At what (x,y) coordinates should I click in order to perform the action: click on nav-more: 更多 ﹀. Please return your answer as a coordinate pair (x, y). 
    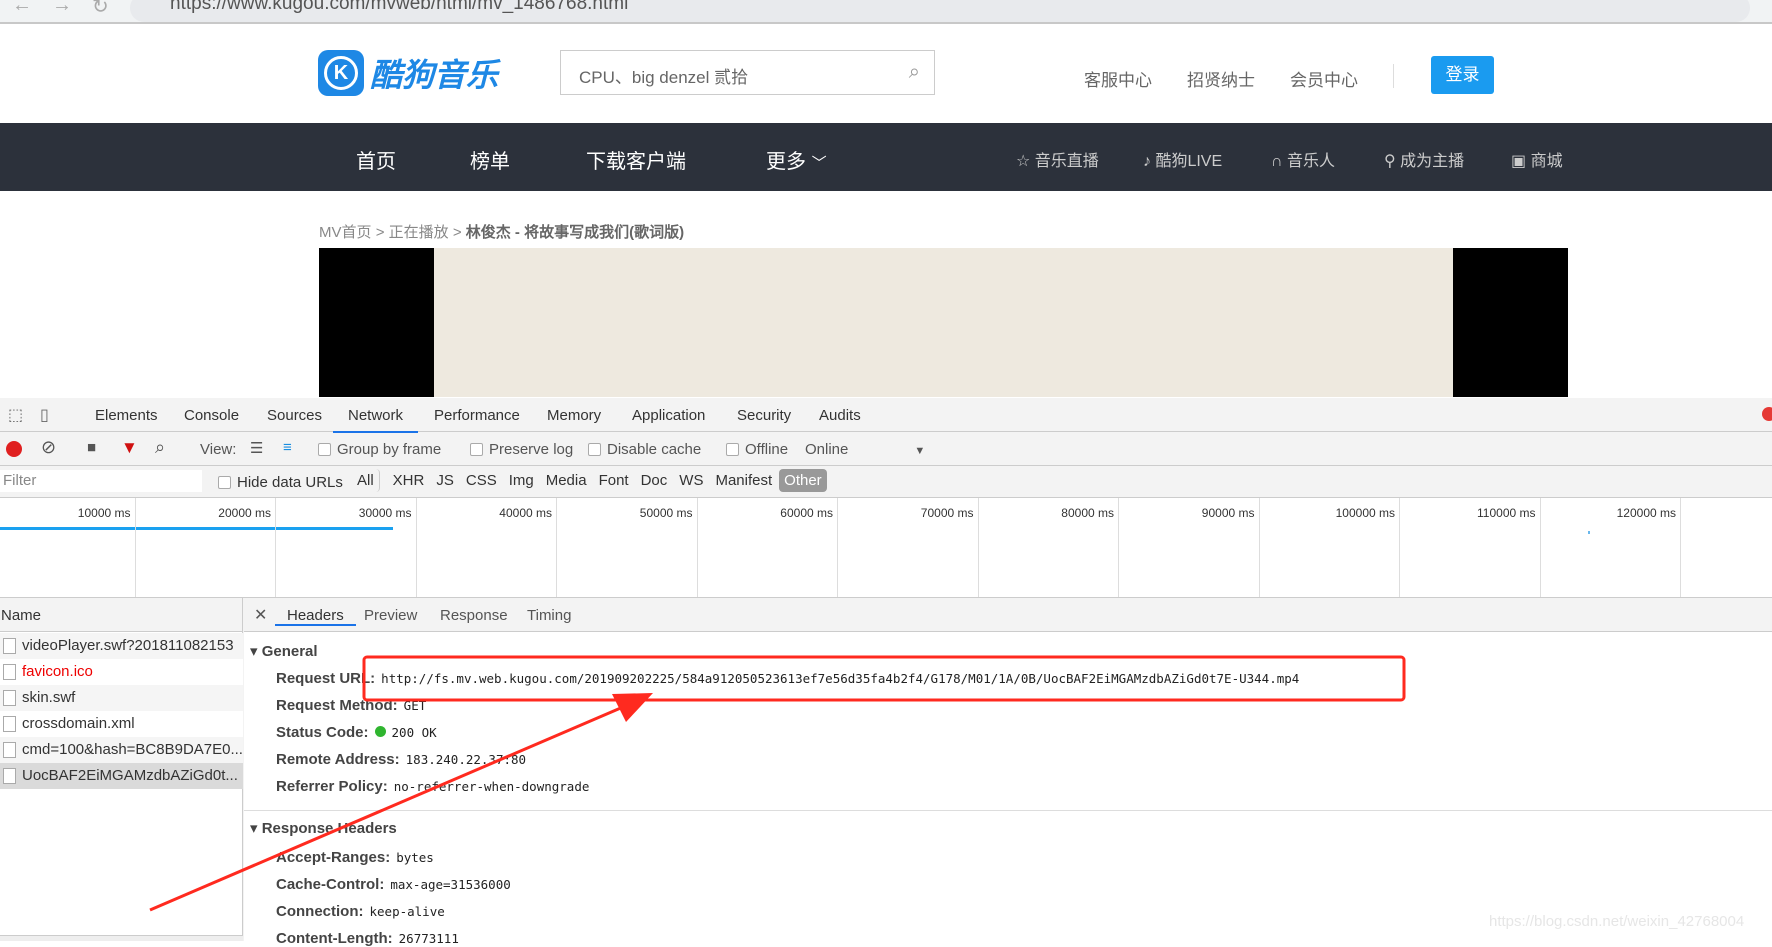
    Looking at the image, I should click on (796, 159).